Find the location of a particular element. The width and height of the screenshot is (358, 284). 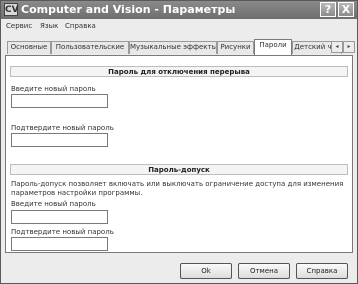

access-password-header: Пароль-допуск is located at coordinates (179, 169).